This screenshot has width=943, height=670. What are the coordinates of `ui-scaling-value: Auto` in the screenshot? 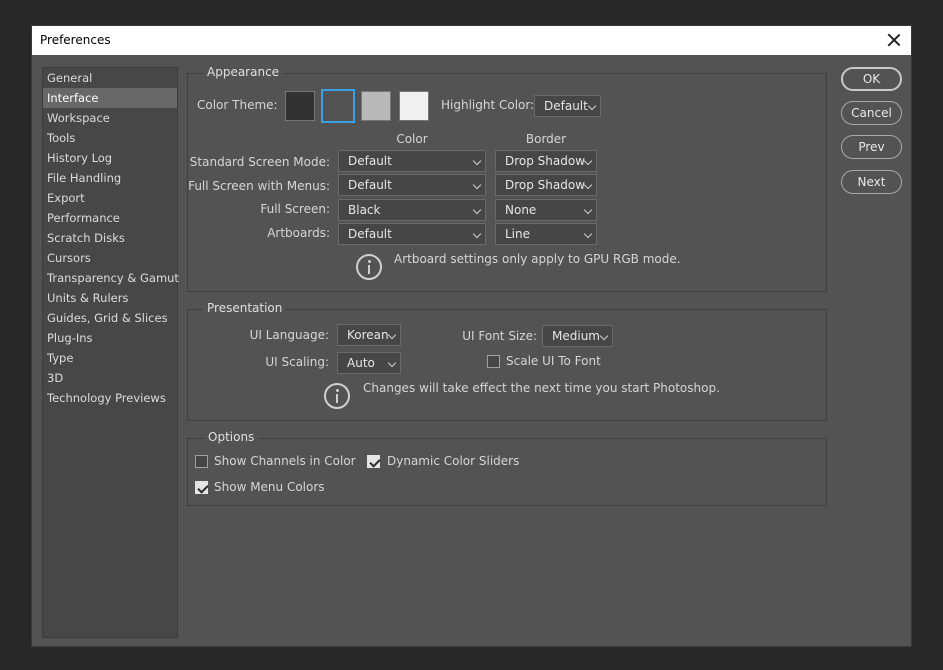 It's located at (361, 363).